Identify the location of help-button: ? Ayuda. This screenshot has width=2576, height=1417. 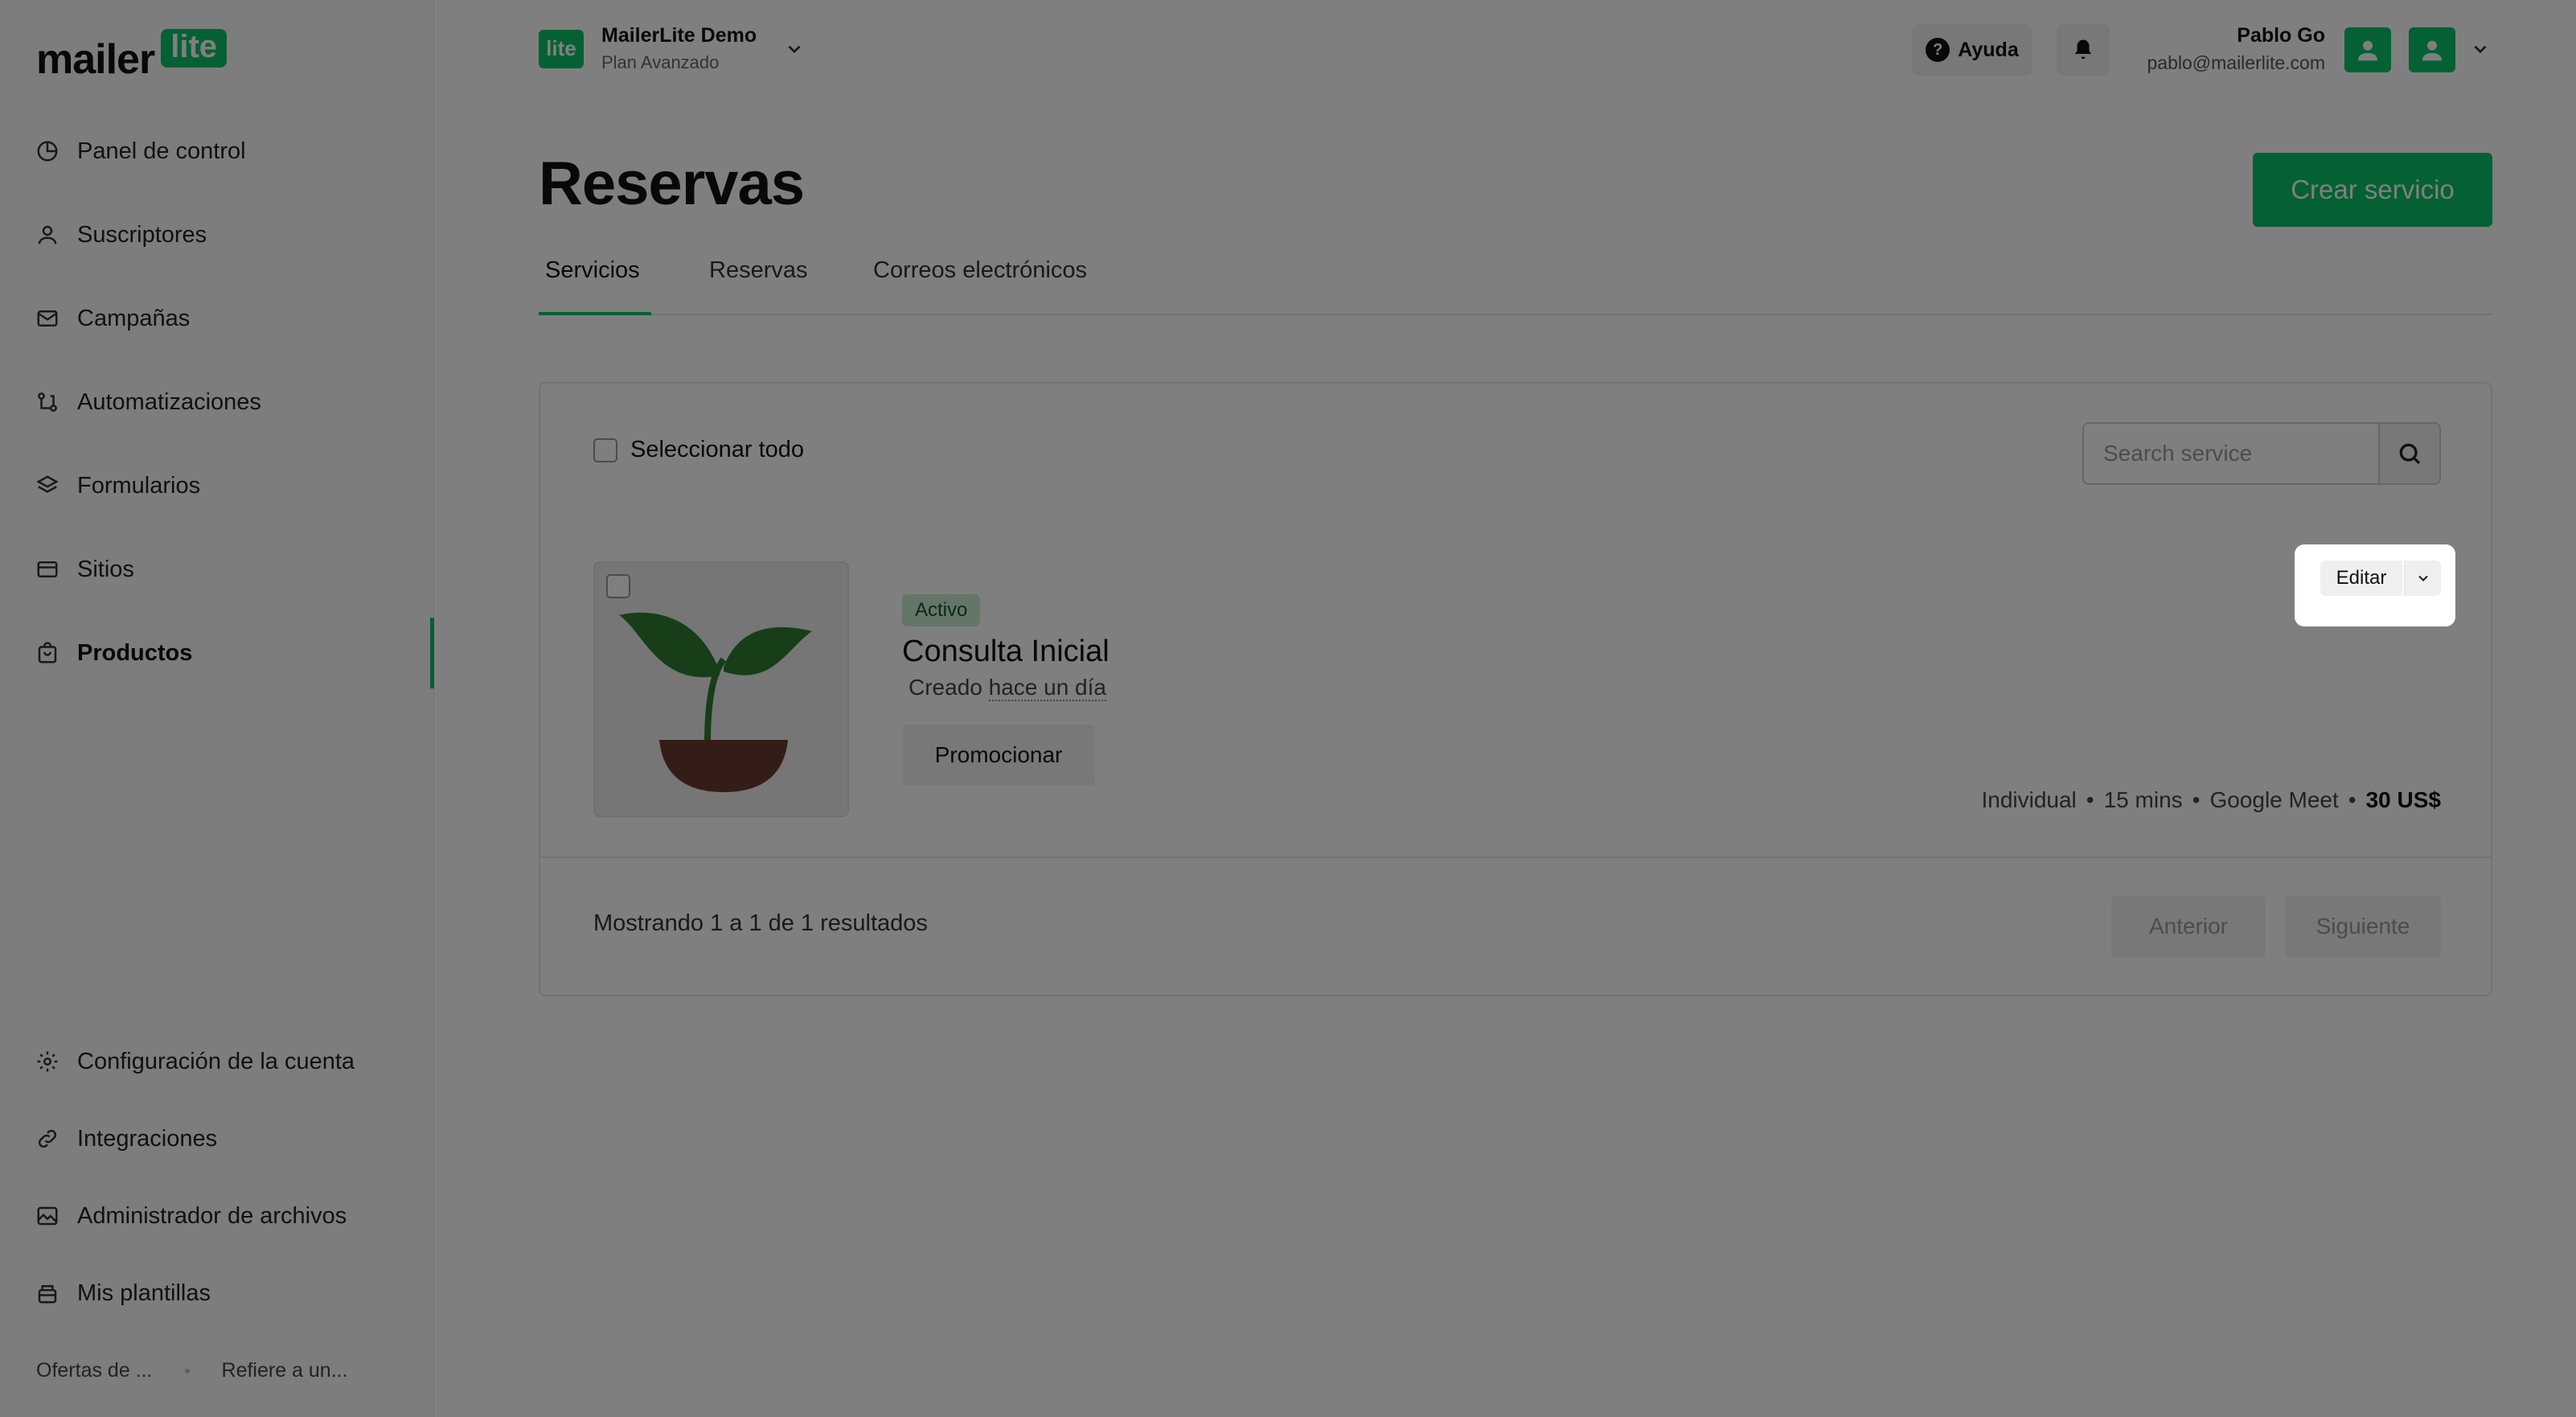
(1972, 50).